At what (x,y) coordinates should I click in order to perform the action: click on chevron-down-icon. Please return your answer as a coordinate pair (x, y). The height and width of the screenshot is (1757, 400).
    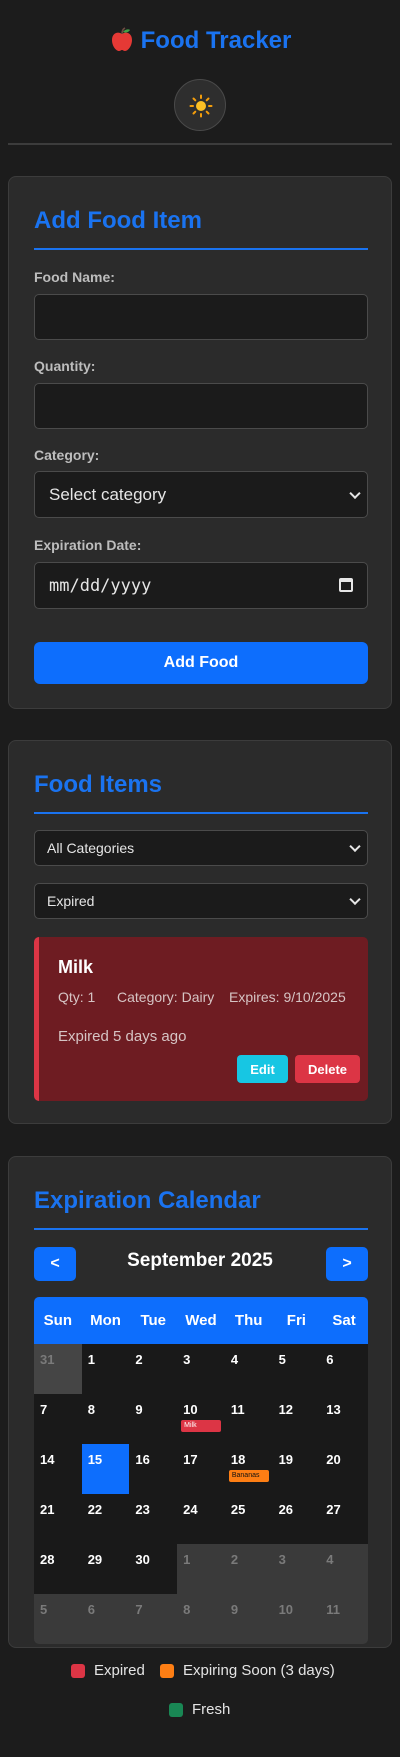
    Looking at the image, I should click on (355, 493).